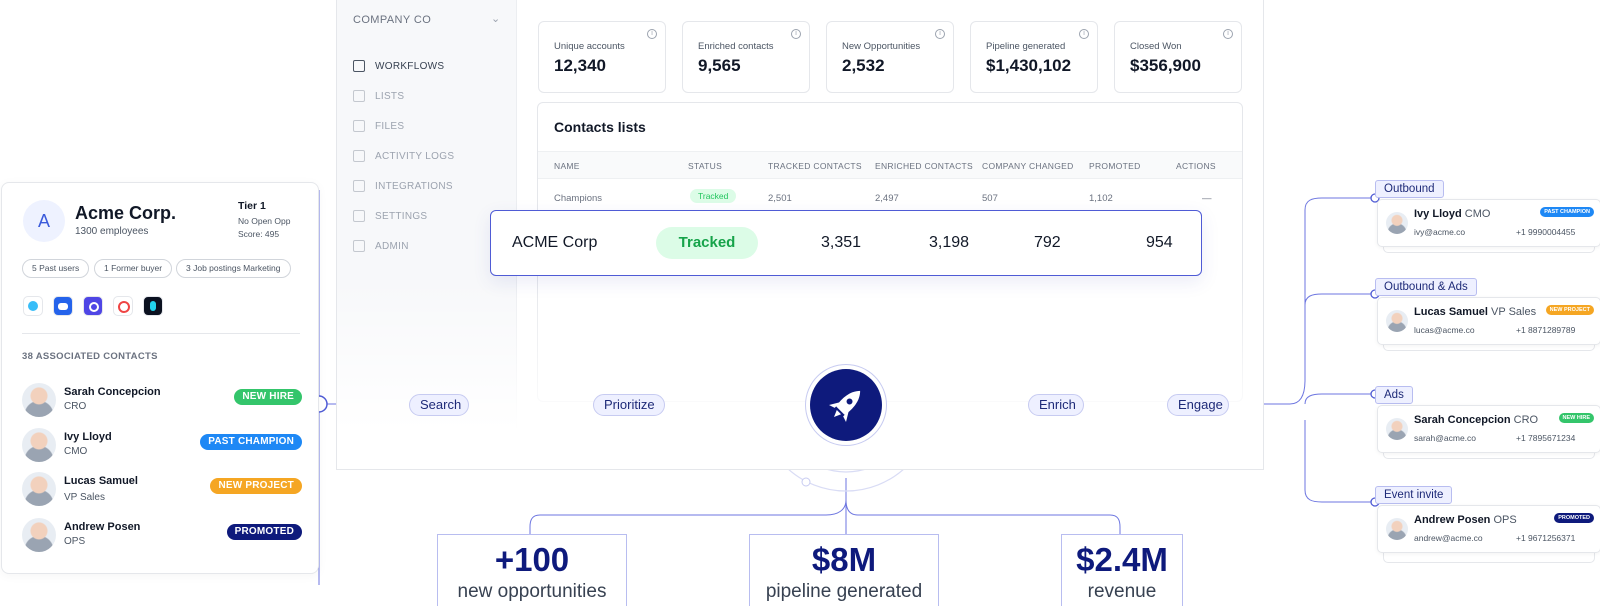 This screenshot has height=607, width=1600. Describe the element at coordinates (153, 306) in the screenshot. I see `dark-app-icon` at that location.